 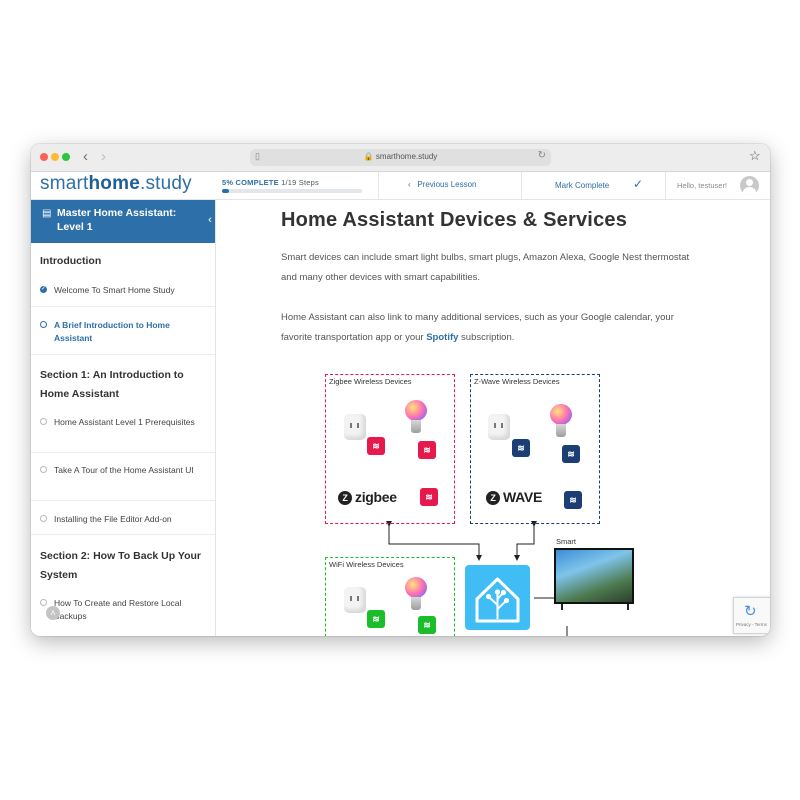 I want to click on zigbee-connector, so click(x=434, y=541).